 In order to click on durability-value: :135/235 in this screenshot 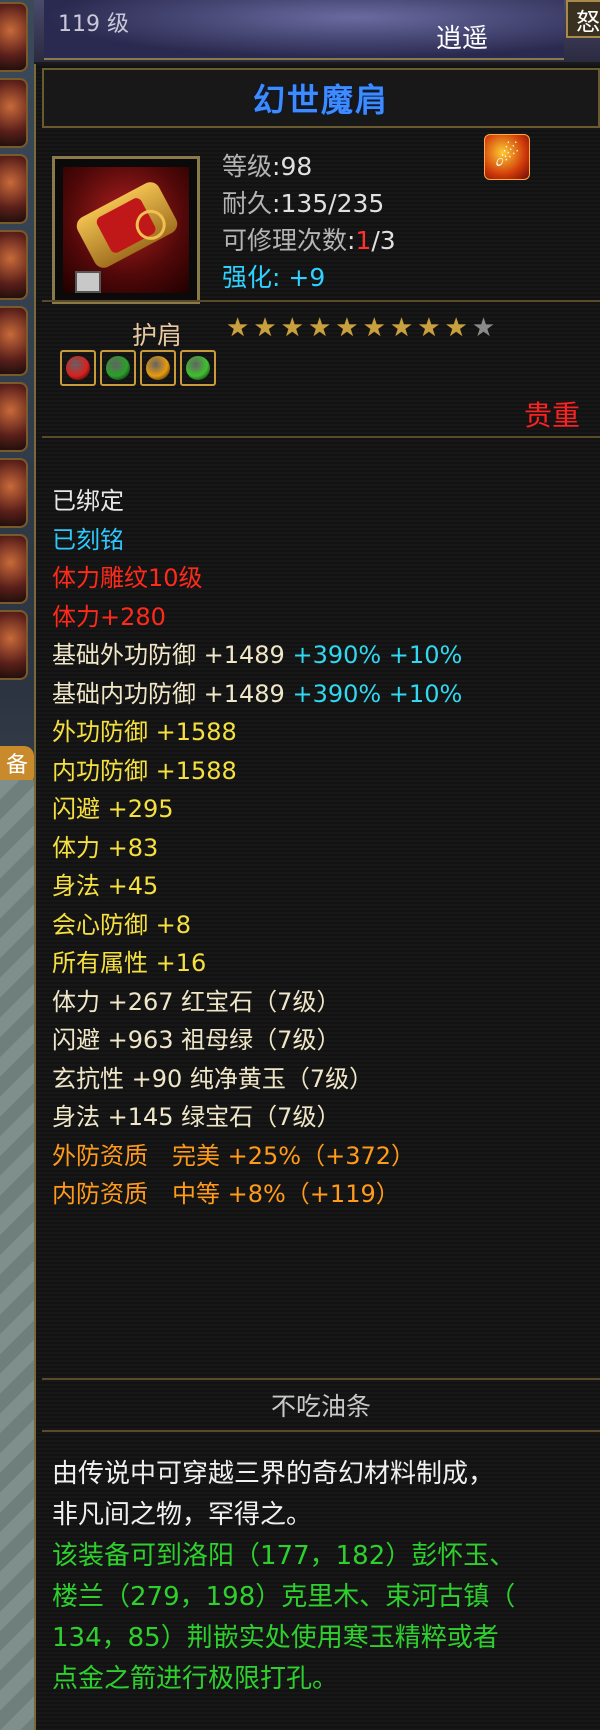, I will do `click(328, 203)`.